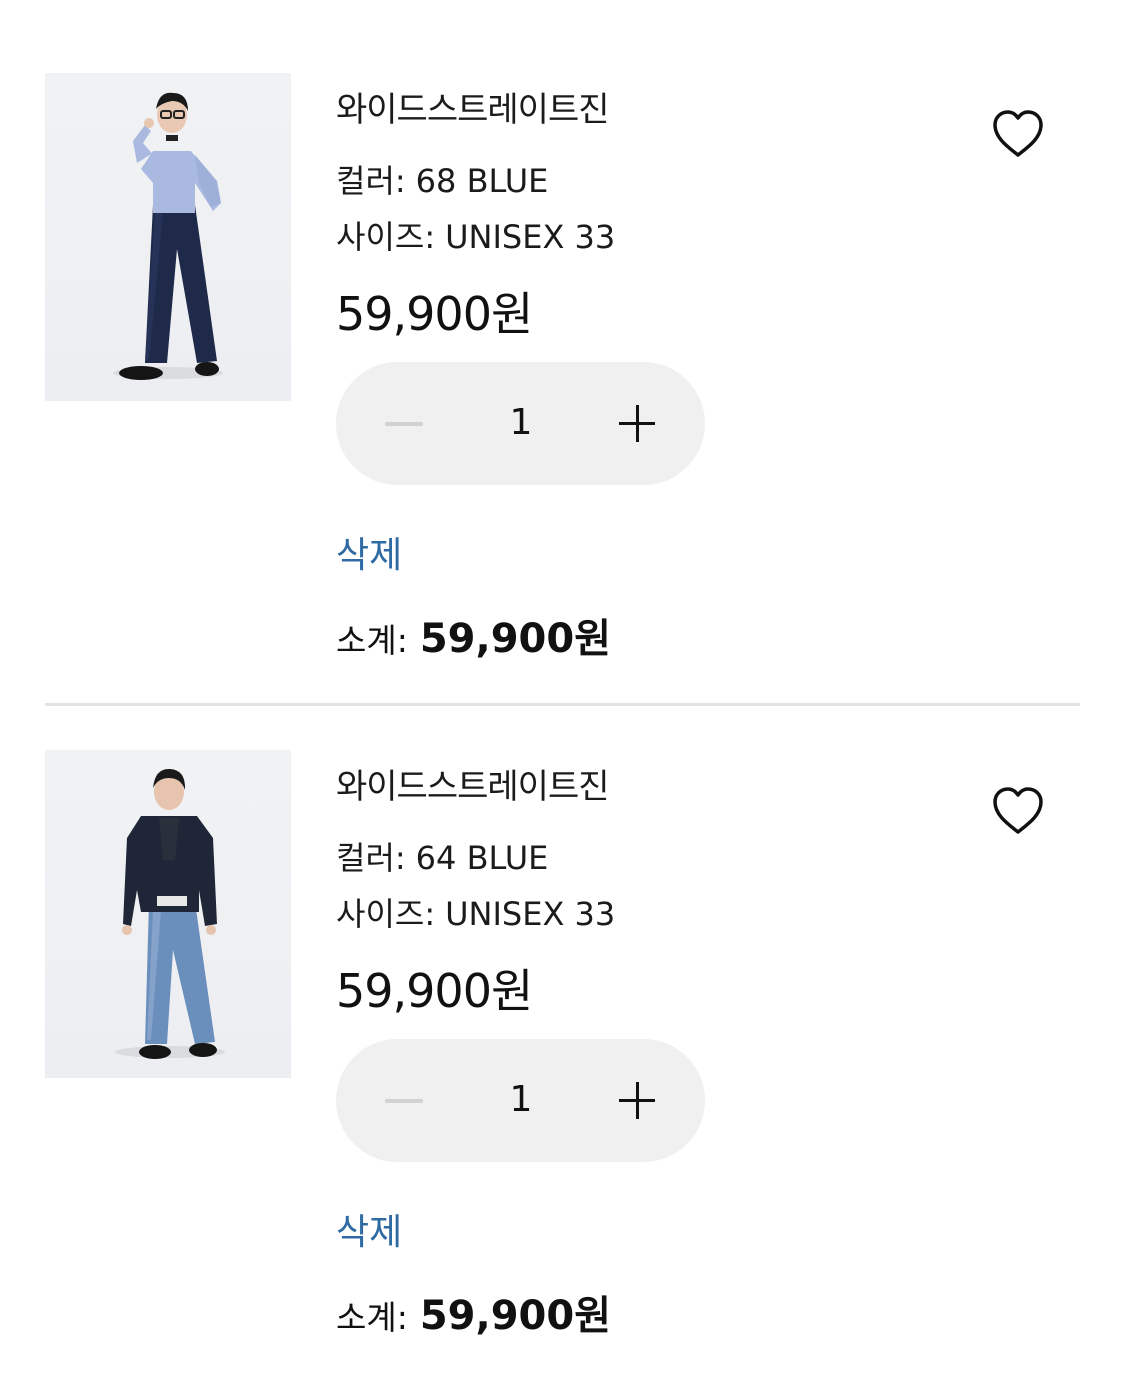  I want to click on product-color: 컬러: 64 BLUE, so click(442, 856).